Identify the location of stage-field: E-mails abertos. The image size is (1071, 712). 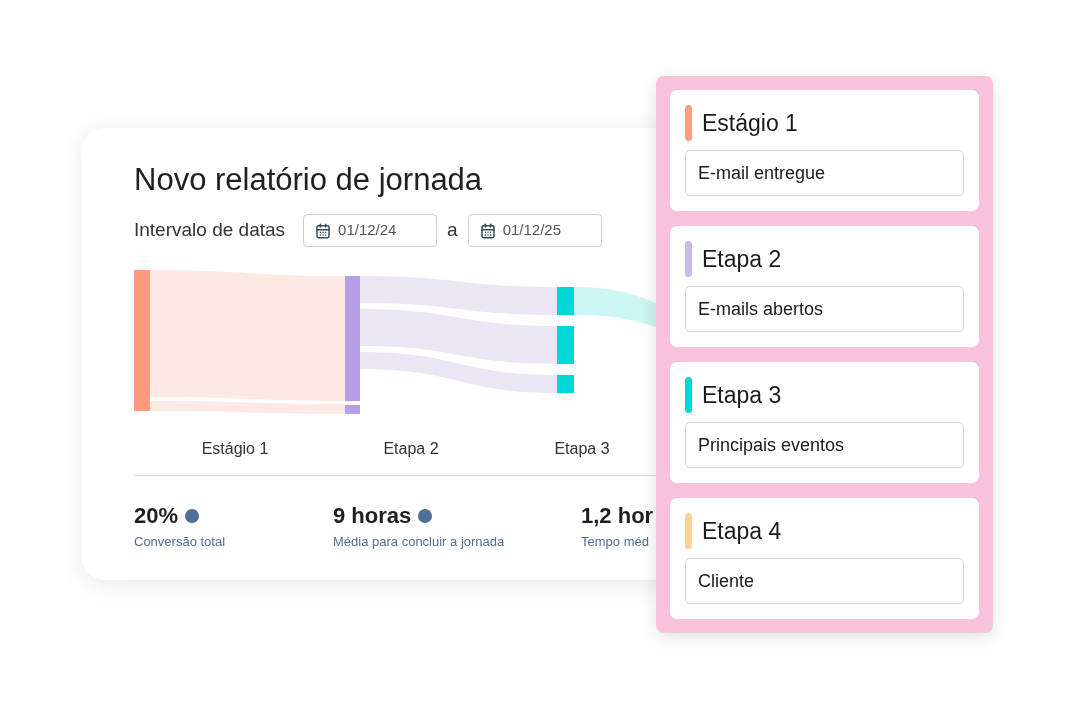
(824, 309).